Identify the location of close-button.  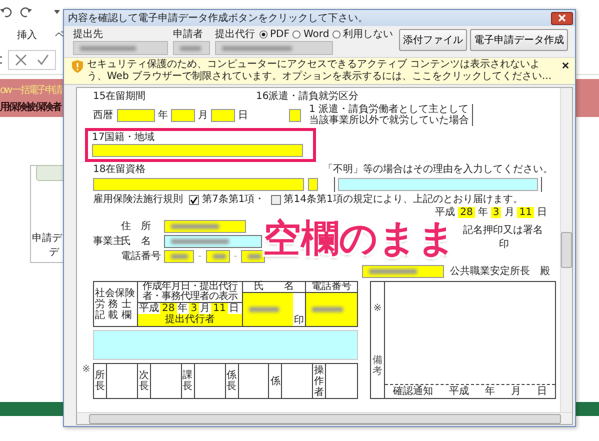
(562, 18).